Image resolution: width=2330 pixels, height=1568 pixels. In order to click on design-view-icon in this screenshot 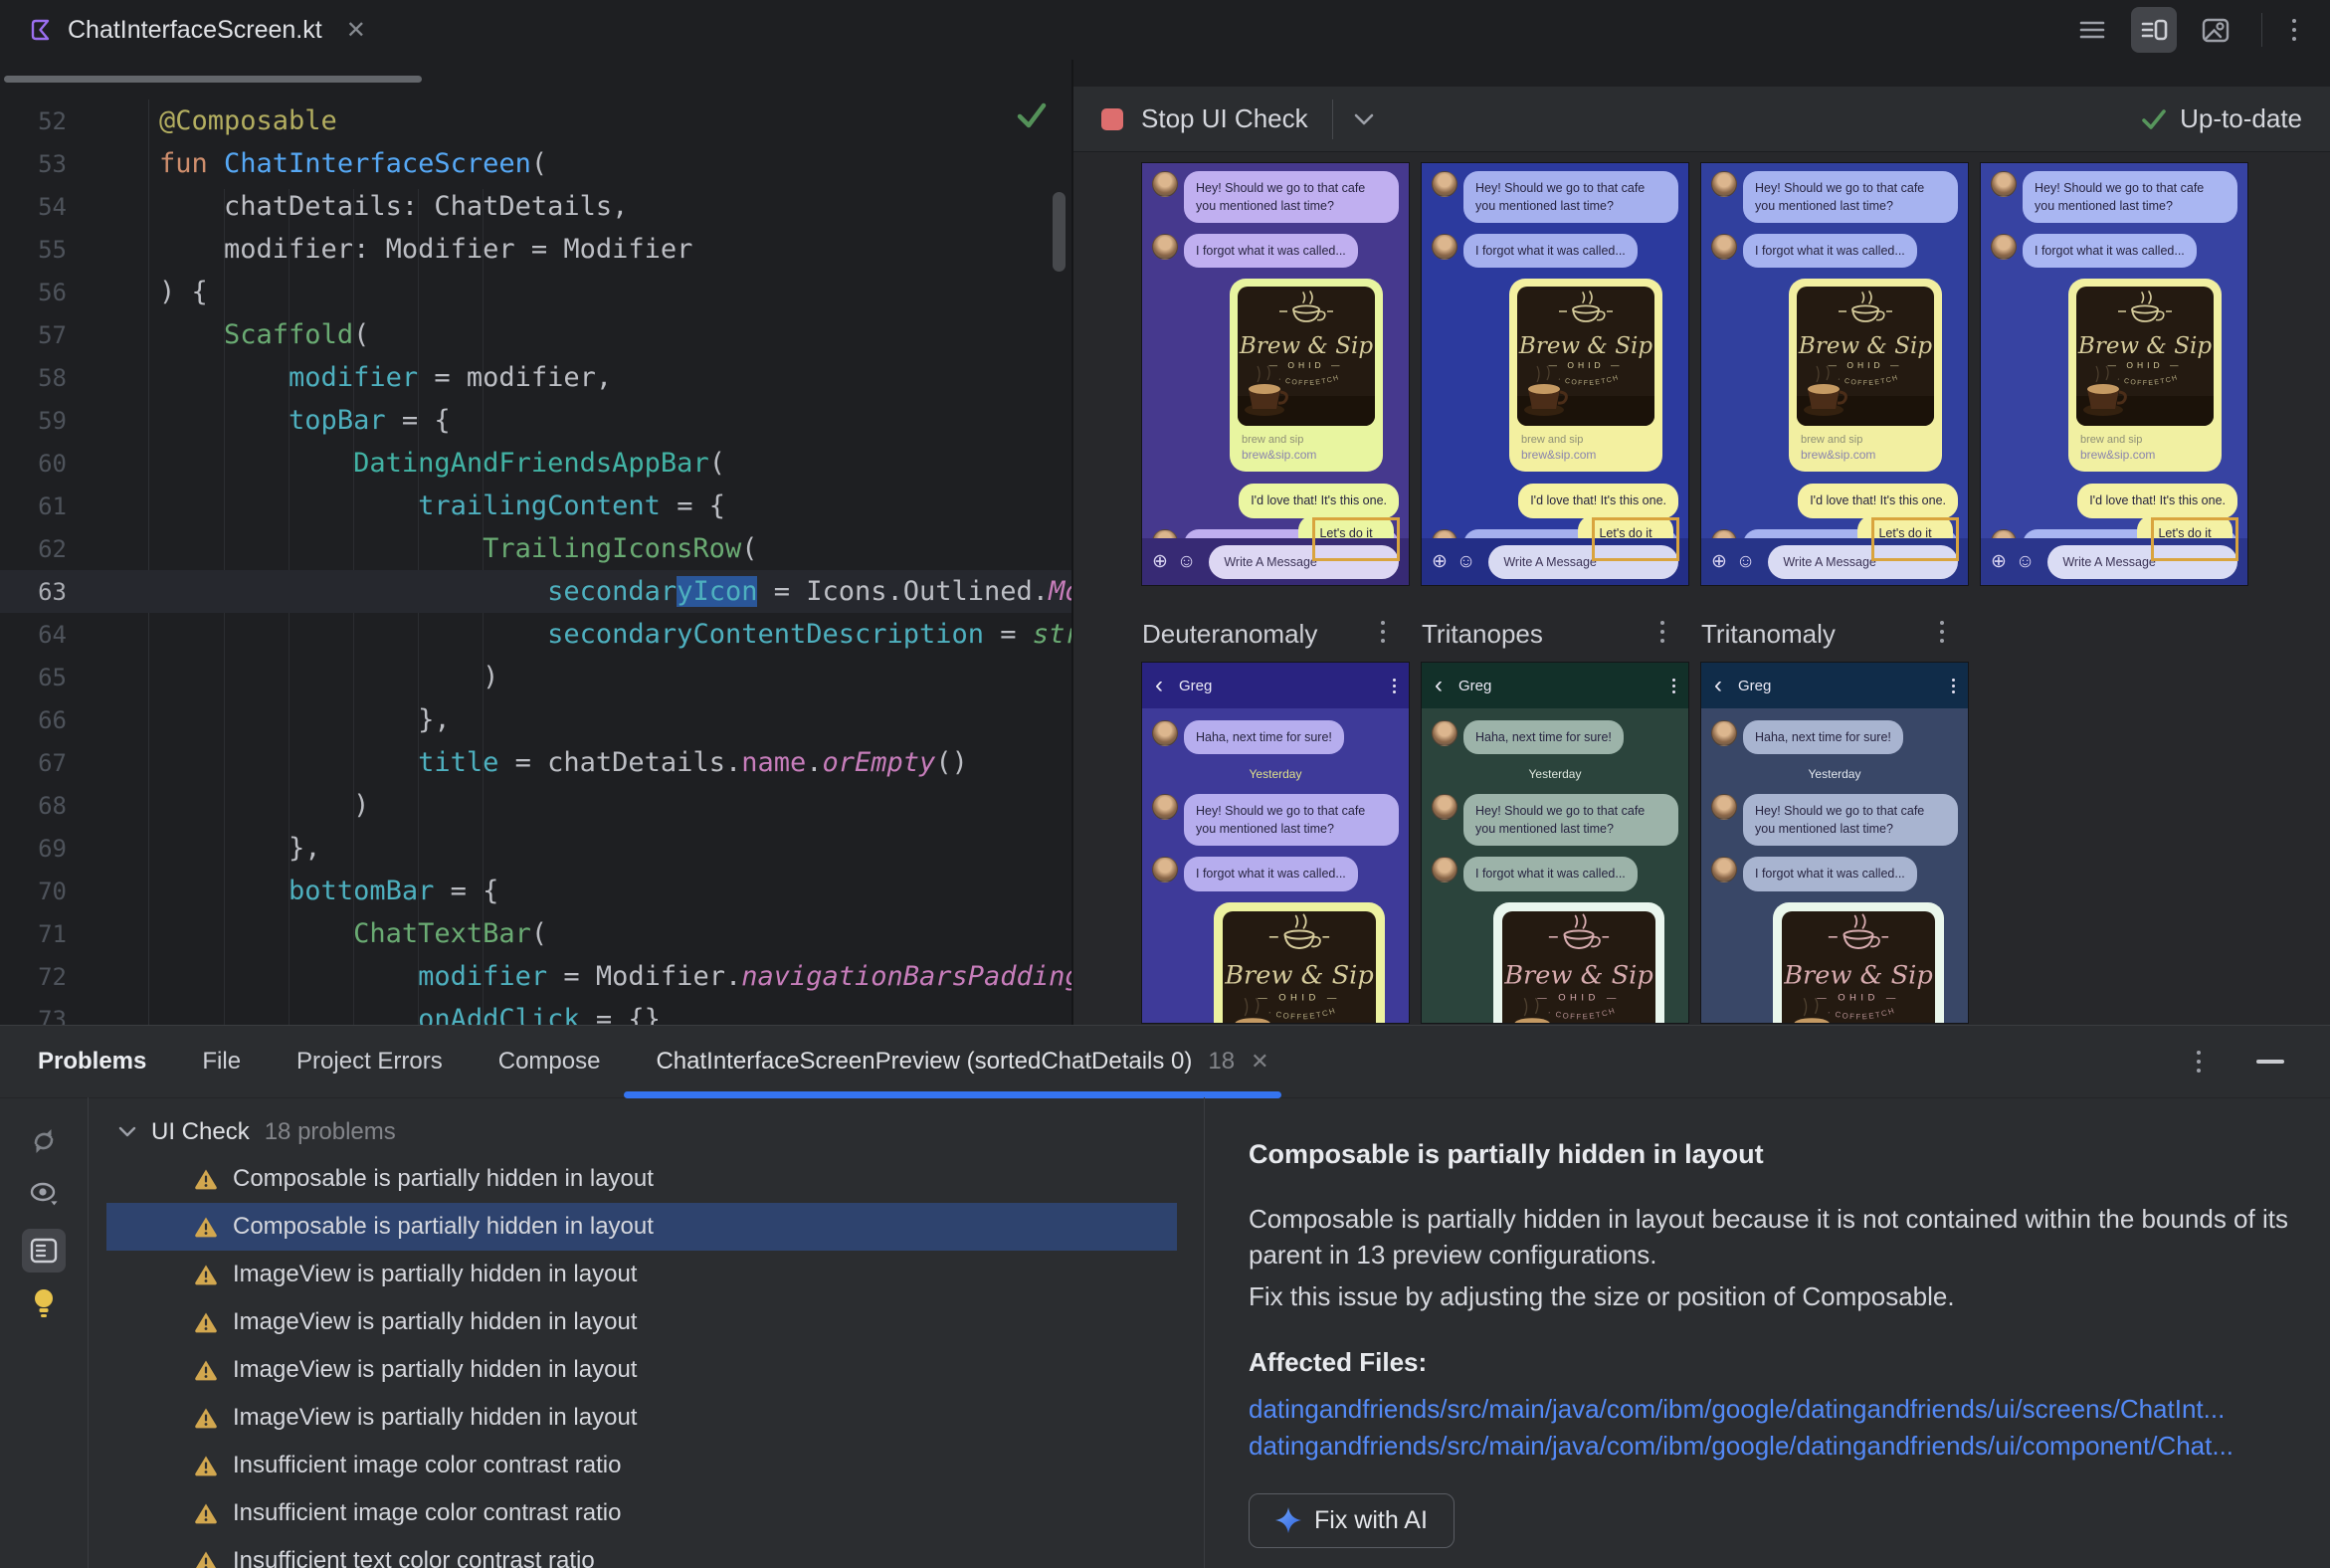, I will do `click(2216, 30)`.